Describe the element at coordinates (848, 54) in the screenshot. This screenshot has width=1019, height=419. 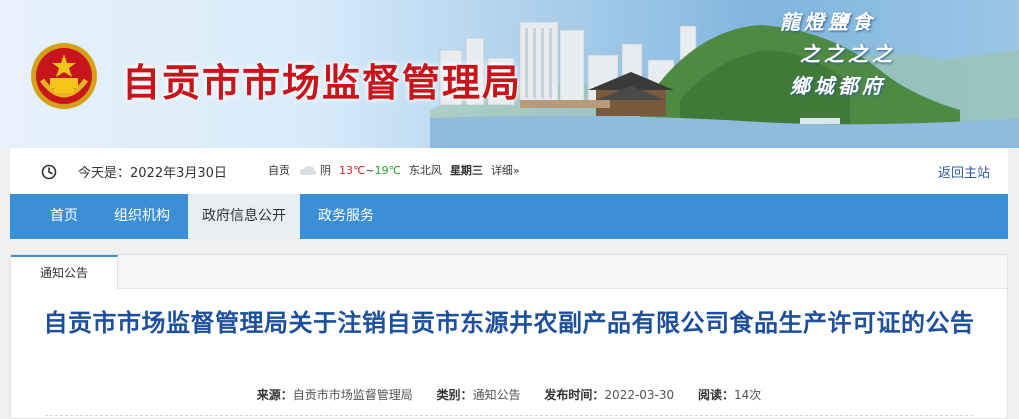
I see `calligraphy-line-2: 之之之之` at that location.